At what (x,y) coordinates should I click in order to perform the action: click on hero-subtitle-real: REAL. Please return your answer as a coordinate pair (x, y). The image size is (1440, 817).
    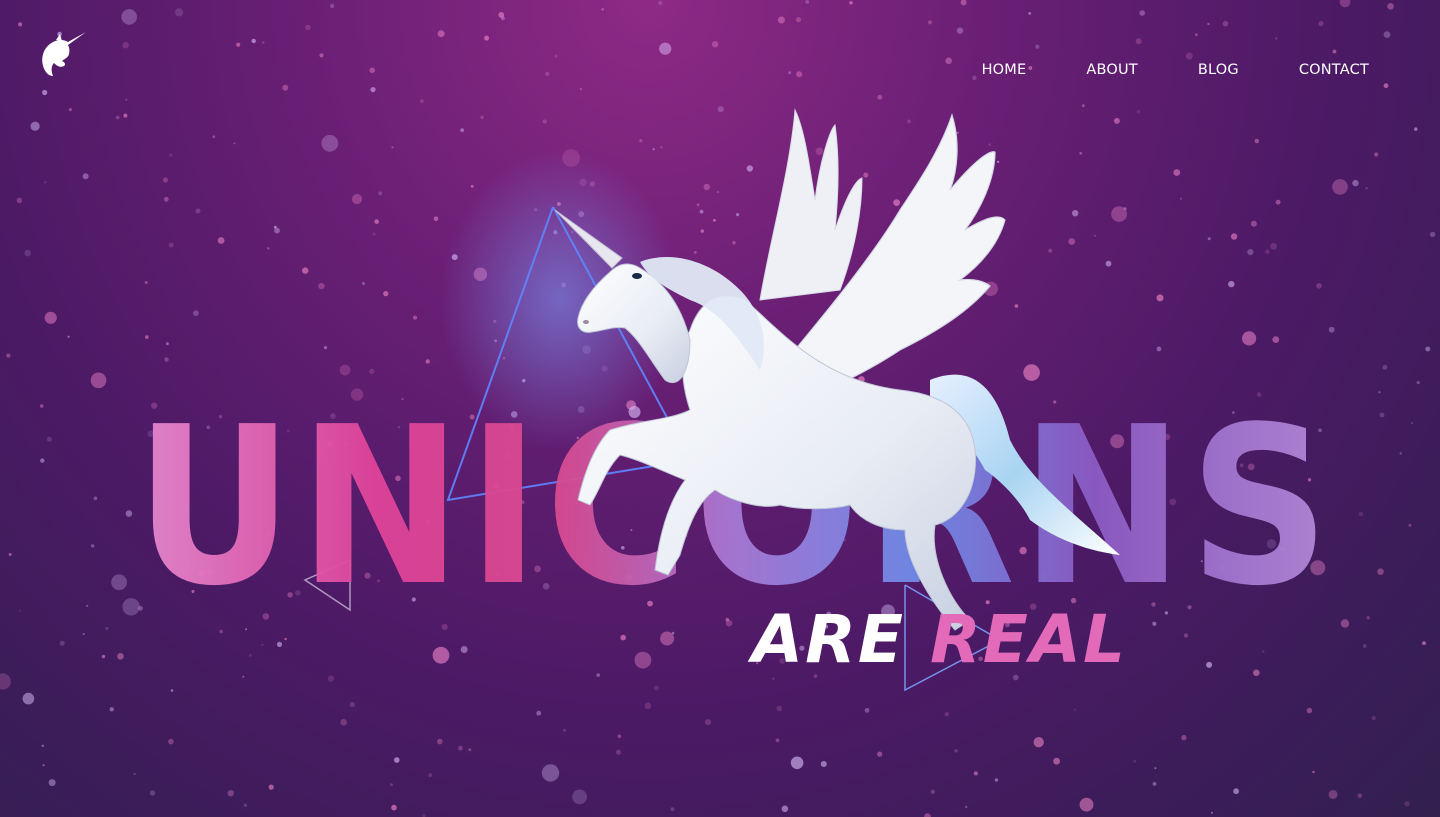
    Looking at the image, I should click on (1028, 639).